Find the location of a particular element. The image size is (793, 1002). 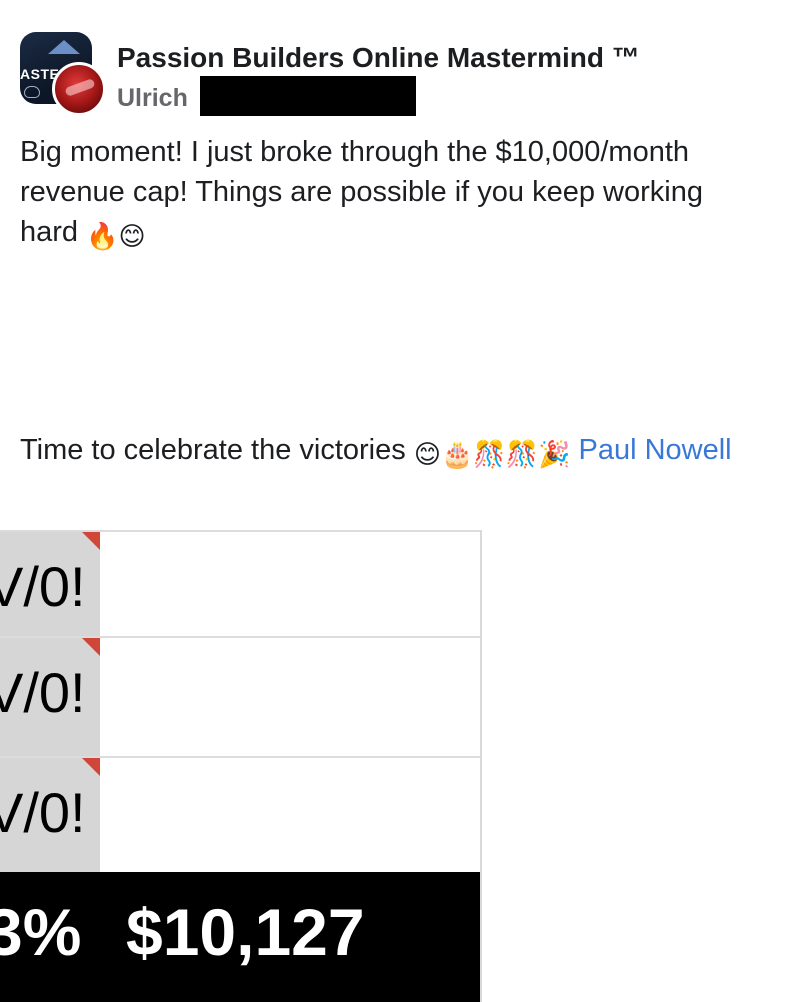

post-avatar: ASTE is located at coordinates (63, 74).